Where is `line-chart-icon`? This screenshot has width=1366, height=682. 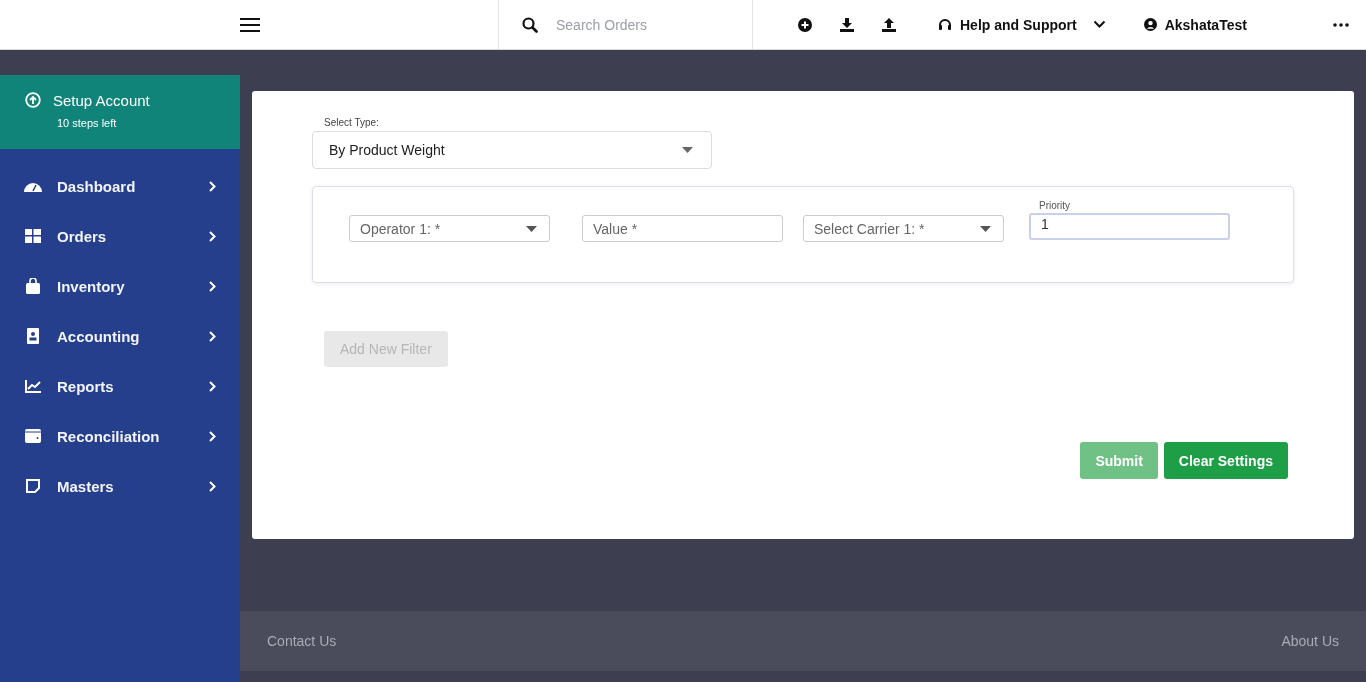
line-chart-icon is located at coordinates (33, 386).